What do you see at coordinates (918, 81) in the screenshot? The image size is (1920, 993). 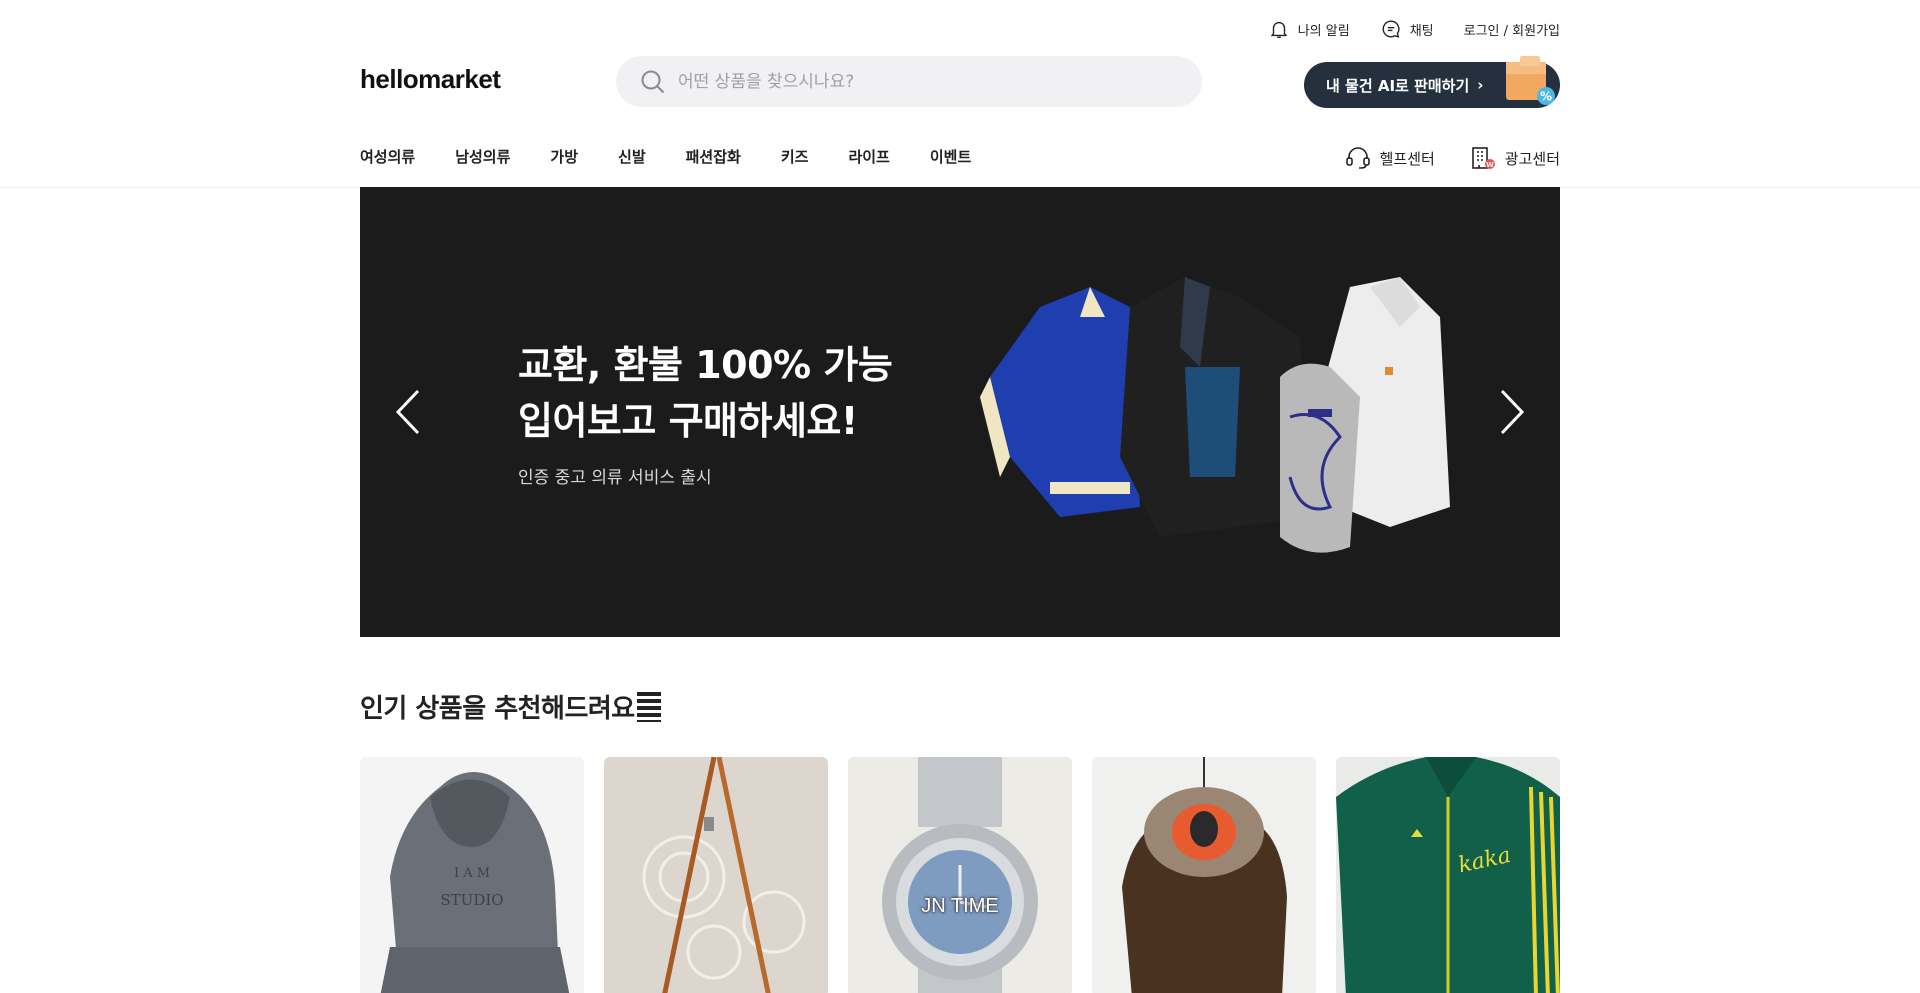 I see `search-input` at bounding box center [918, 81].